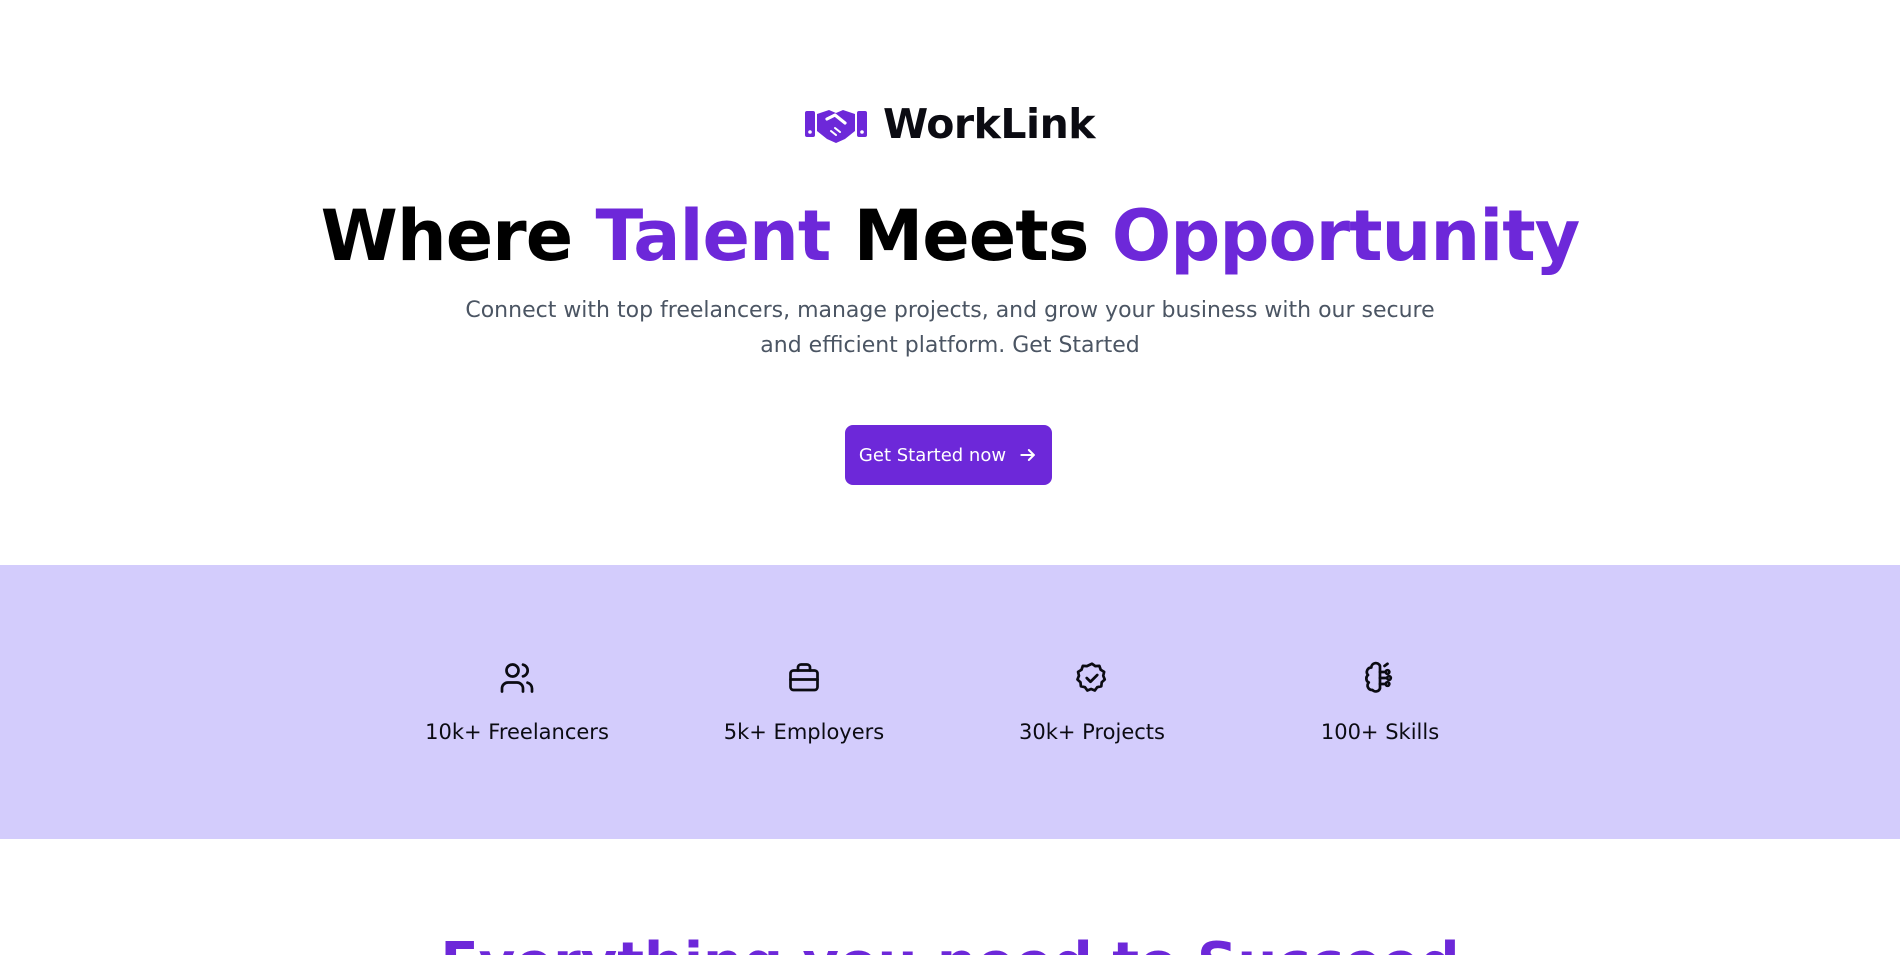 The height and width of the screenshot is (955, 1900). Describe the element at coordinates (1027, 455) in the screenshot. I see `arrow-right-icon` at that location.